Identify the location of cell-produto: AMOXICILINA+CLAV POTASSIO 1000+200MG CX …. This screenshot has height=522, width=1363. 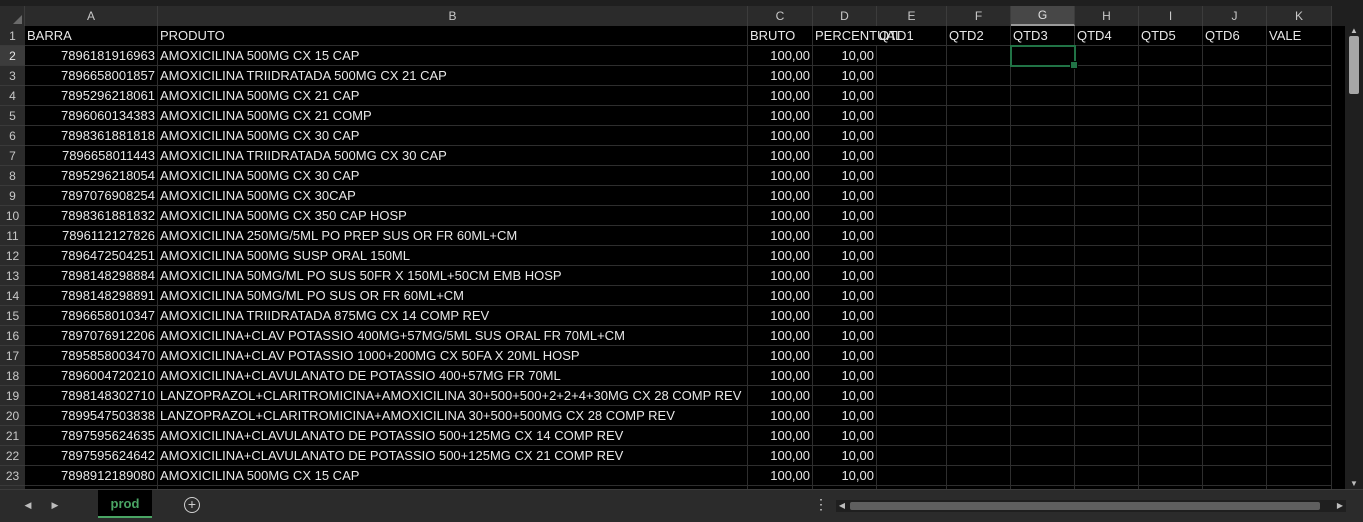
(453, 356).